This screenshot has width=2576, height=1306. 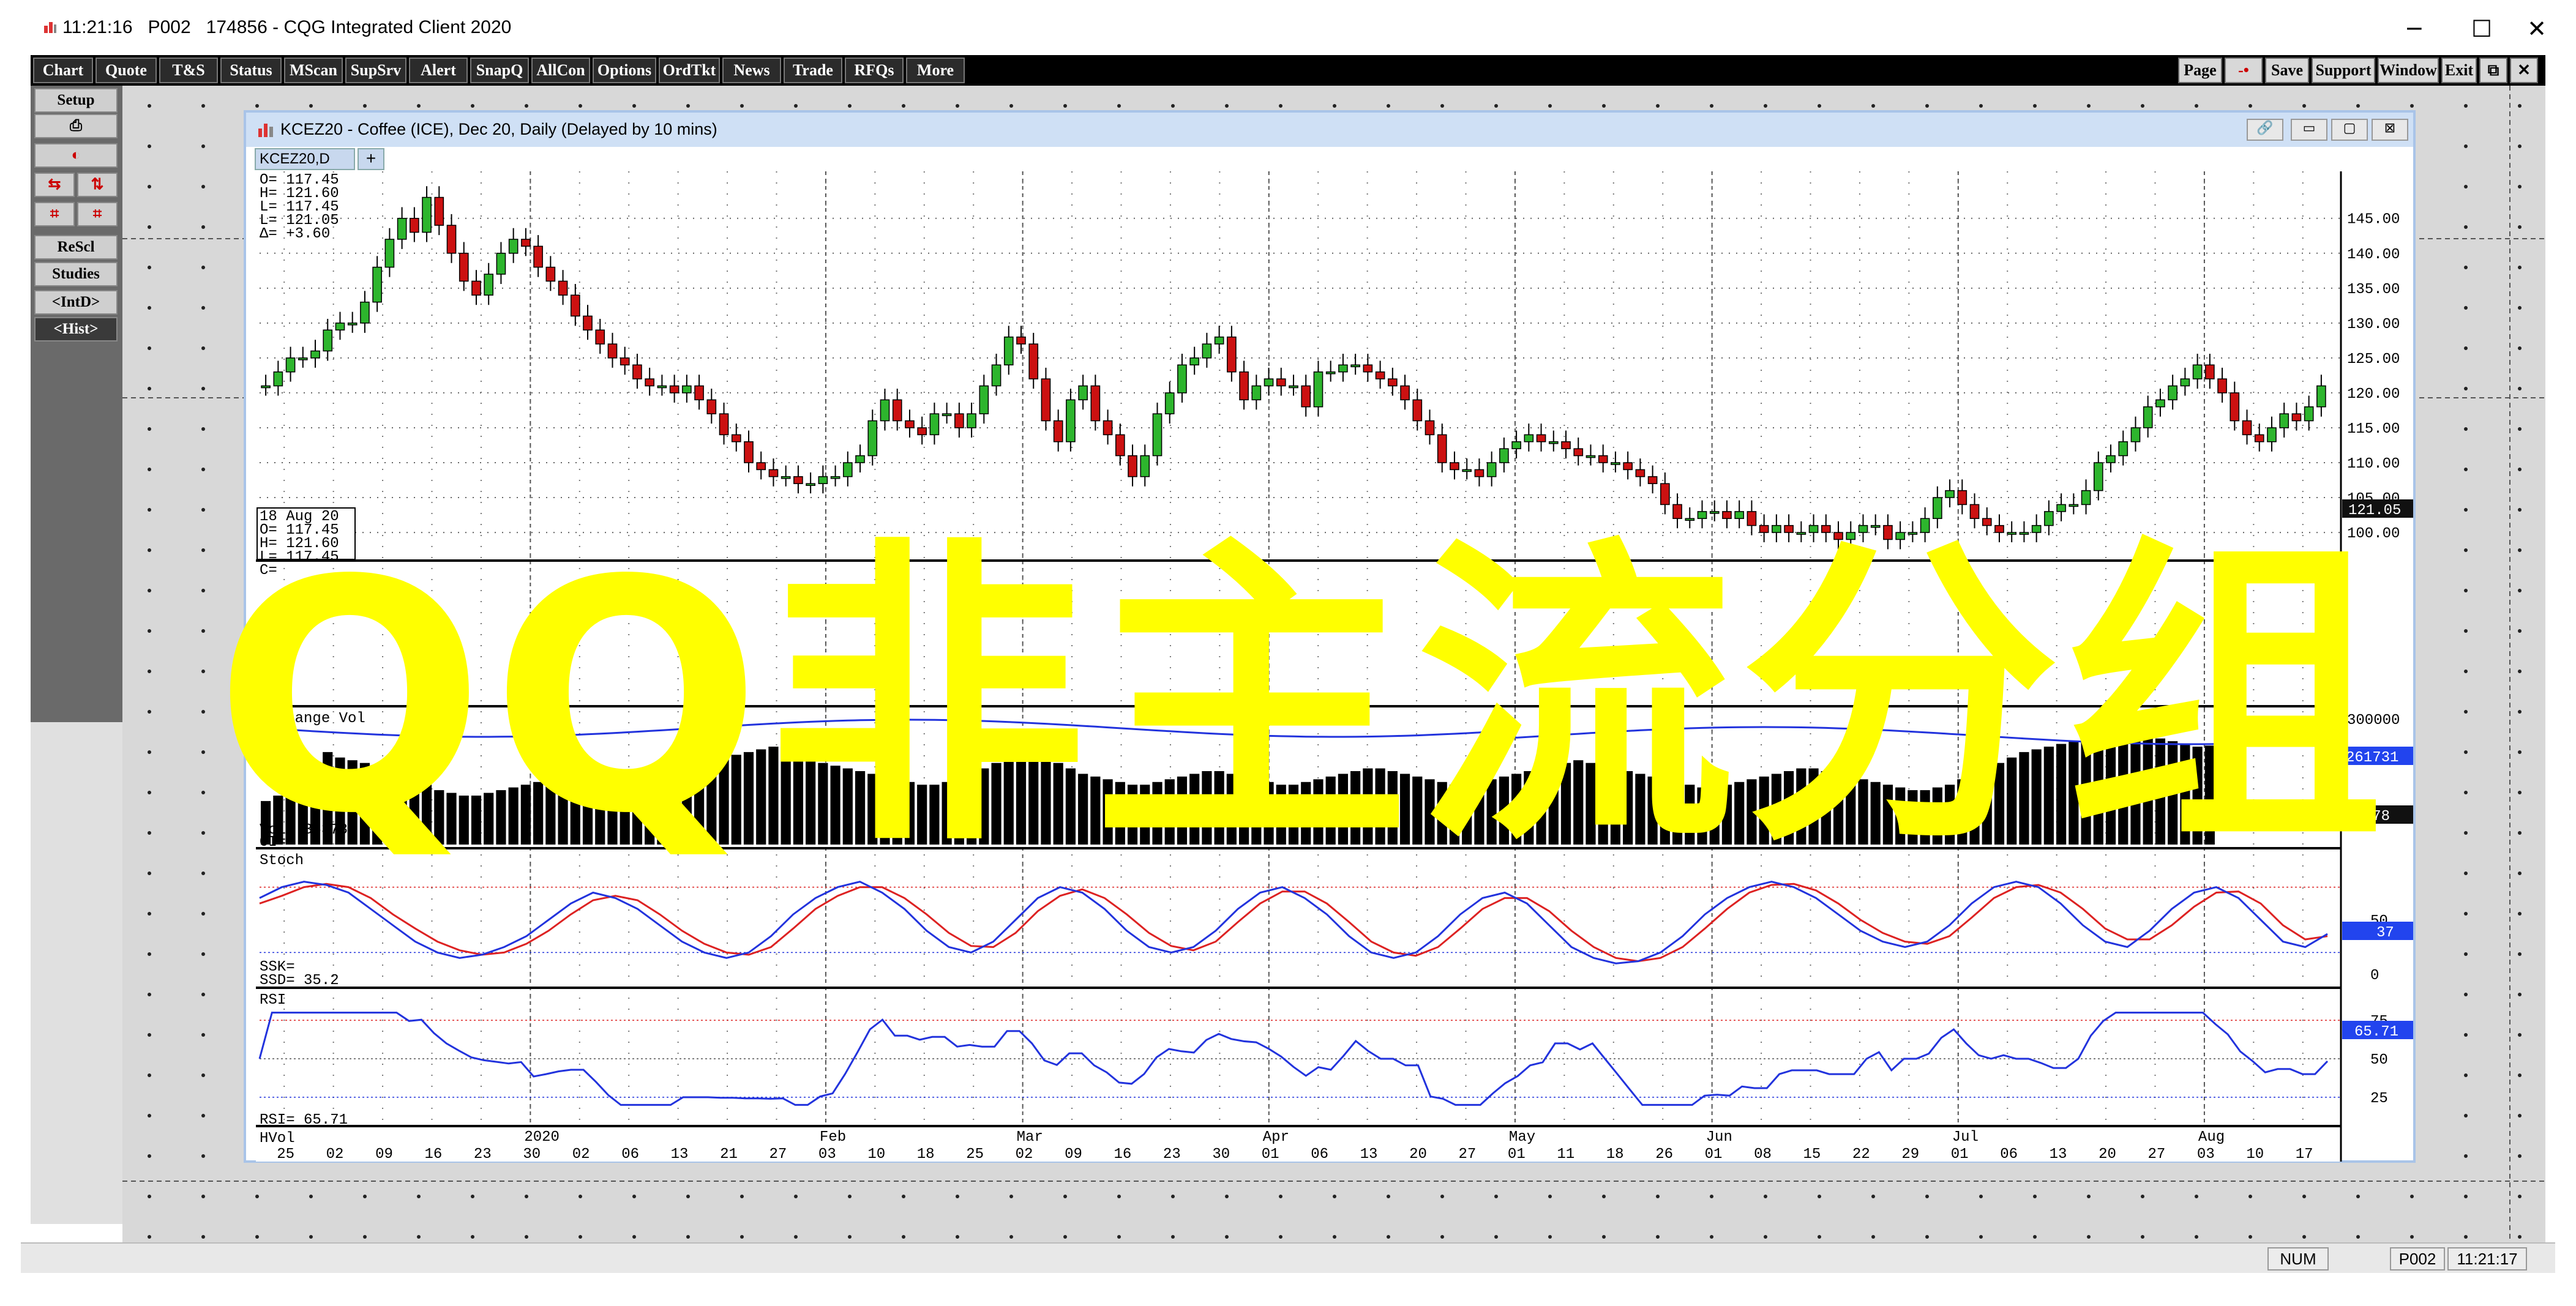 I want to click on time-tick-label: 13, so click(x=2058, y=1154).